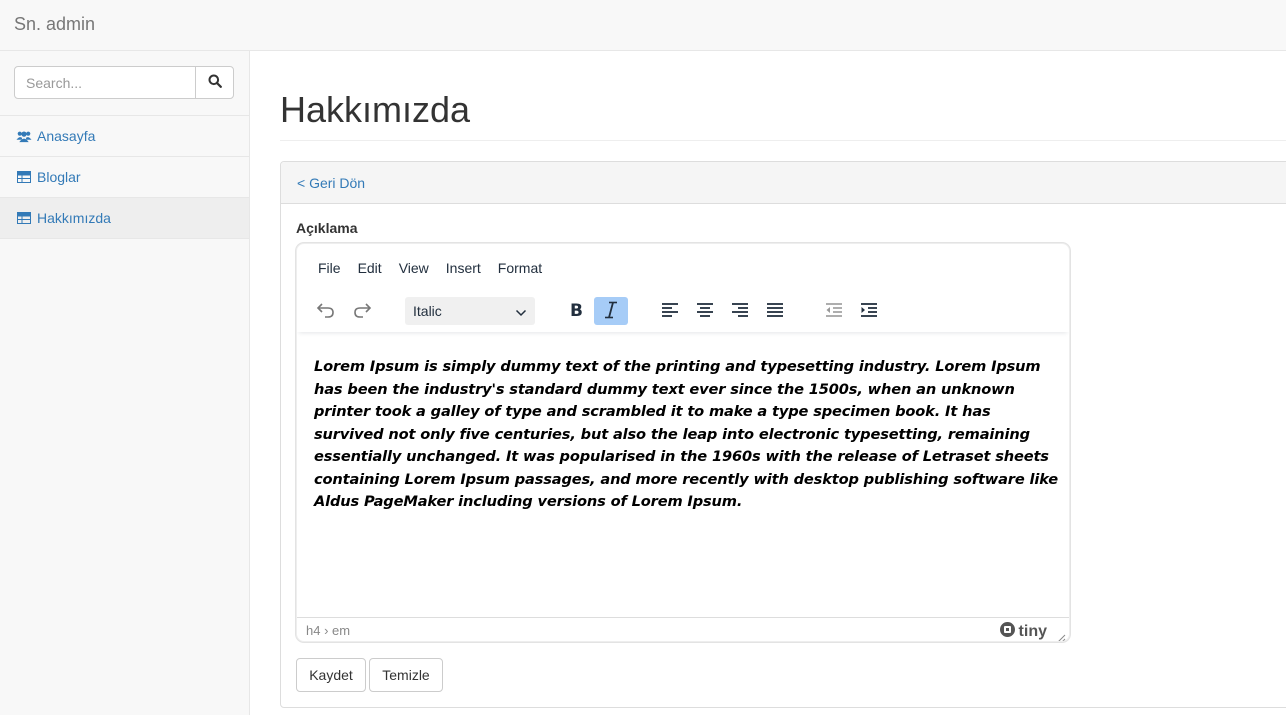  I want to click on align-right-button, so click(740, 311).